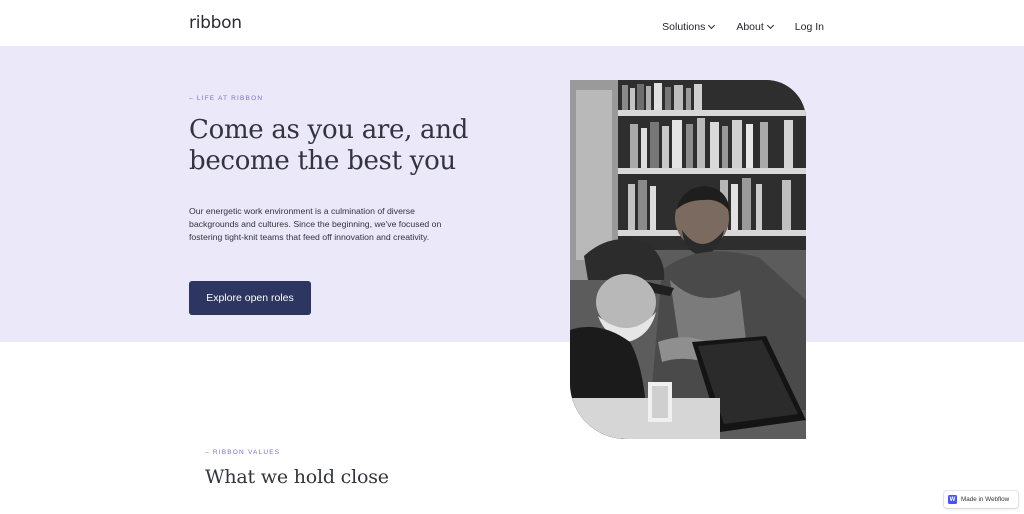 This screenshot has height=514, width=1024. What do you see at coordinates (250, 298) in the screenshot?
I see `explore-open-roles-button: Explore open roles` at bounding box center [250, 298].